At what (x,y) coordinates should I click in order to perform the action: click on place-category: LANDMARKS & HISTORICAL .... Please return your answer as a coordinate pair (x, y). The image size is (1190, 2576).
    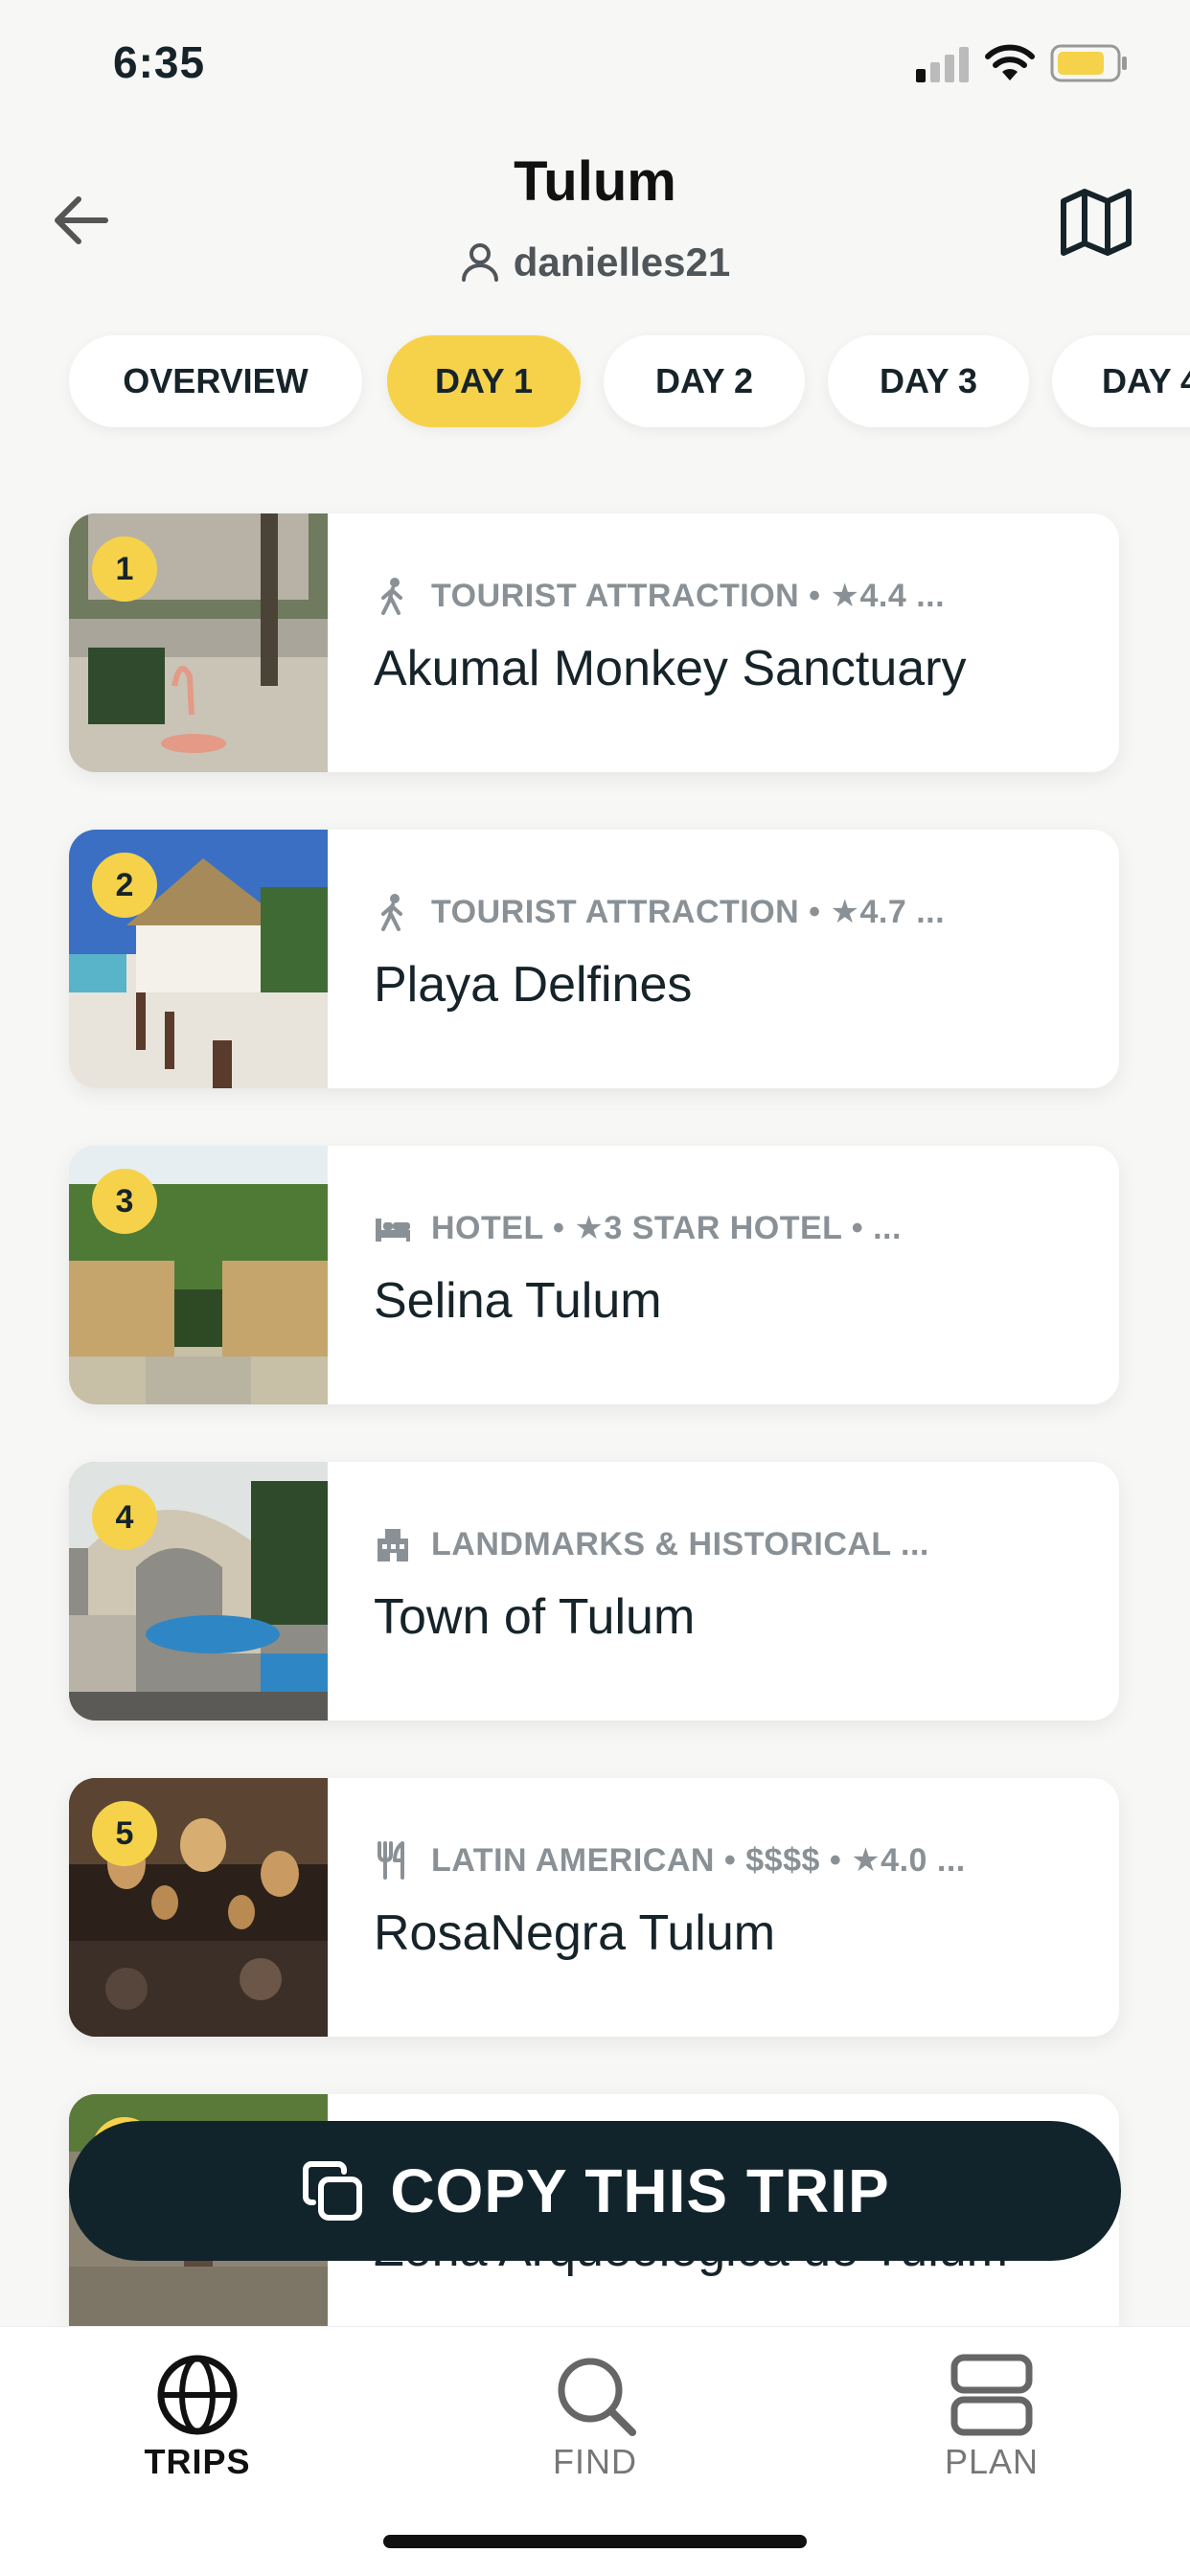
    Looking at the image, I should click on (728, 1544).